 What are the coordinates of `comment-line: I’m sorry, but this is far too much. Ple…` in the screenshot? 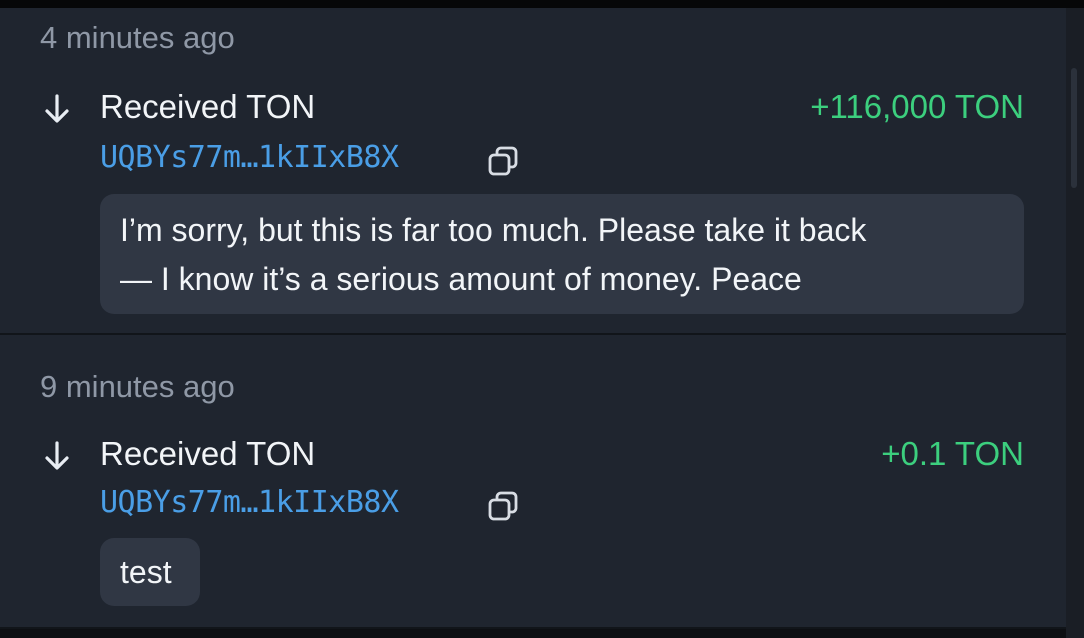 It's located at (493, 230).